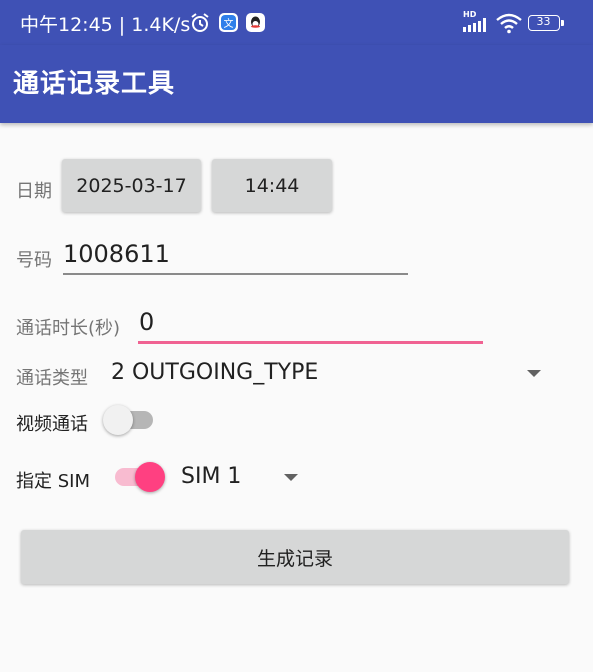  Describe the element at coordinates (131, 185) in the screenshot. I see `date-picker-button: 2025-03-17` at that location.